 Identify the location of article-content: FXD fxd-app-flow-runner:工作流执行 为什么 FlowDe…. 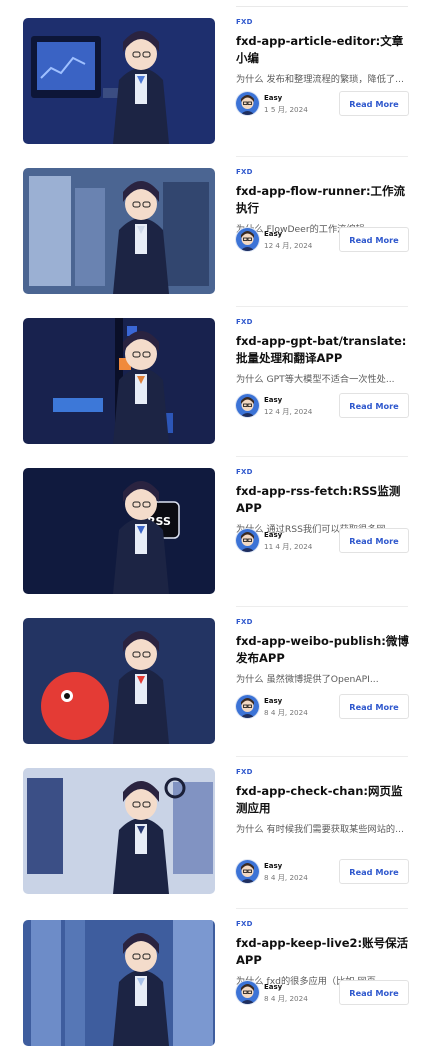
(322, 202).